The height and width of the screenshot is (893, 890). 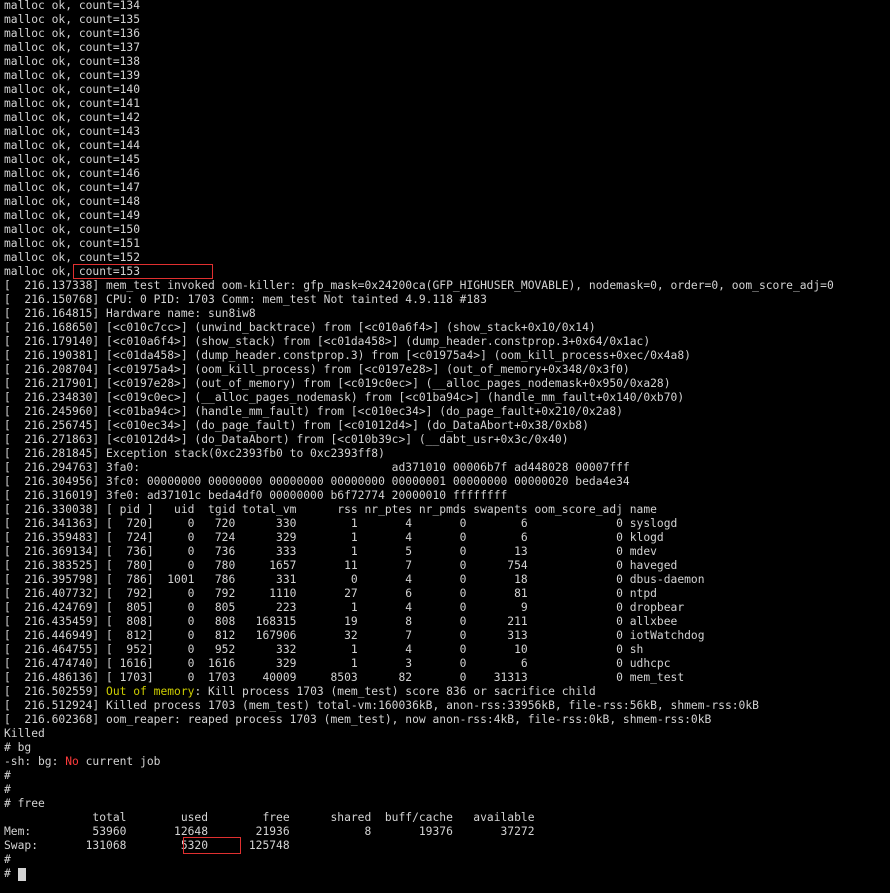 What do you see at coordinates (22, 874) in the screenshot?
I see `text-cursor` at bounding box center [22, 874].